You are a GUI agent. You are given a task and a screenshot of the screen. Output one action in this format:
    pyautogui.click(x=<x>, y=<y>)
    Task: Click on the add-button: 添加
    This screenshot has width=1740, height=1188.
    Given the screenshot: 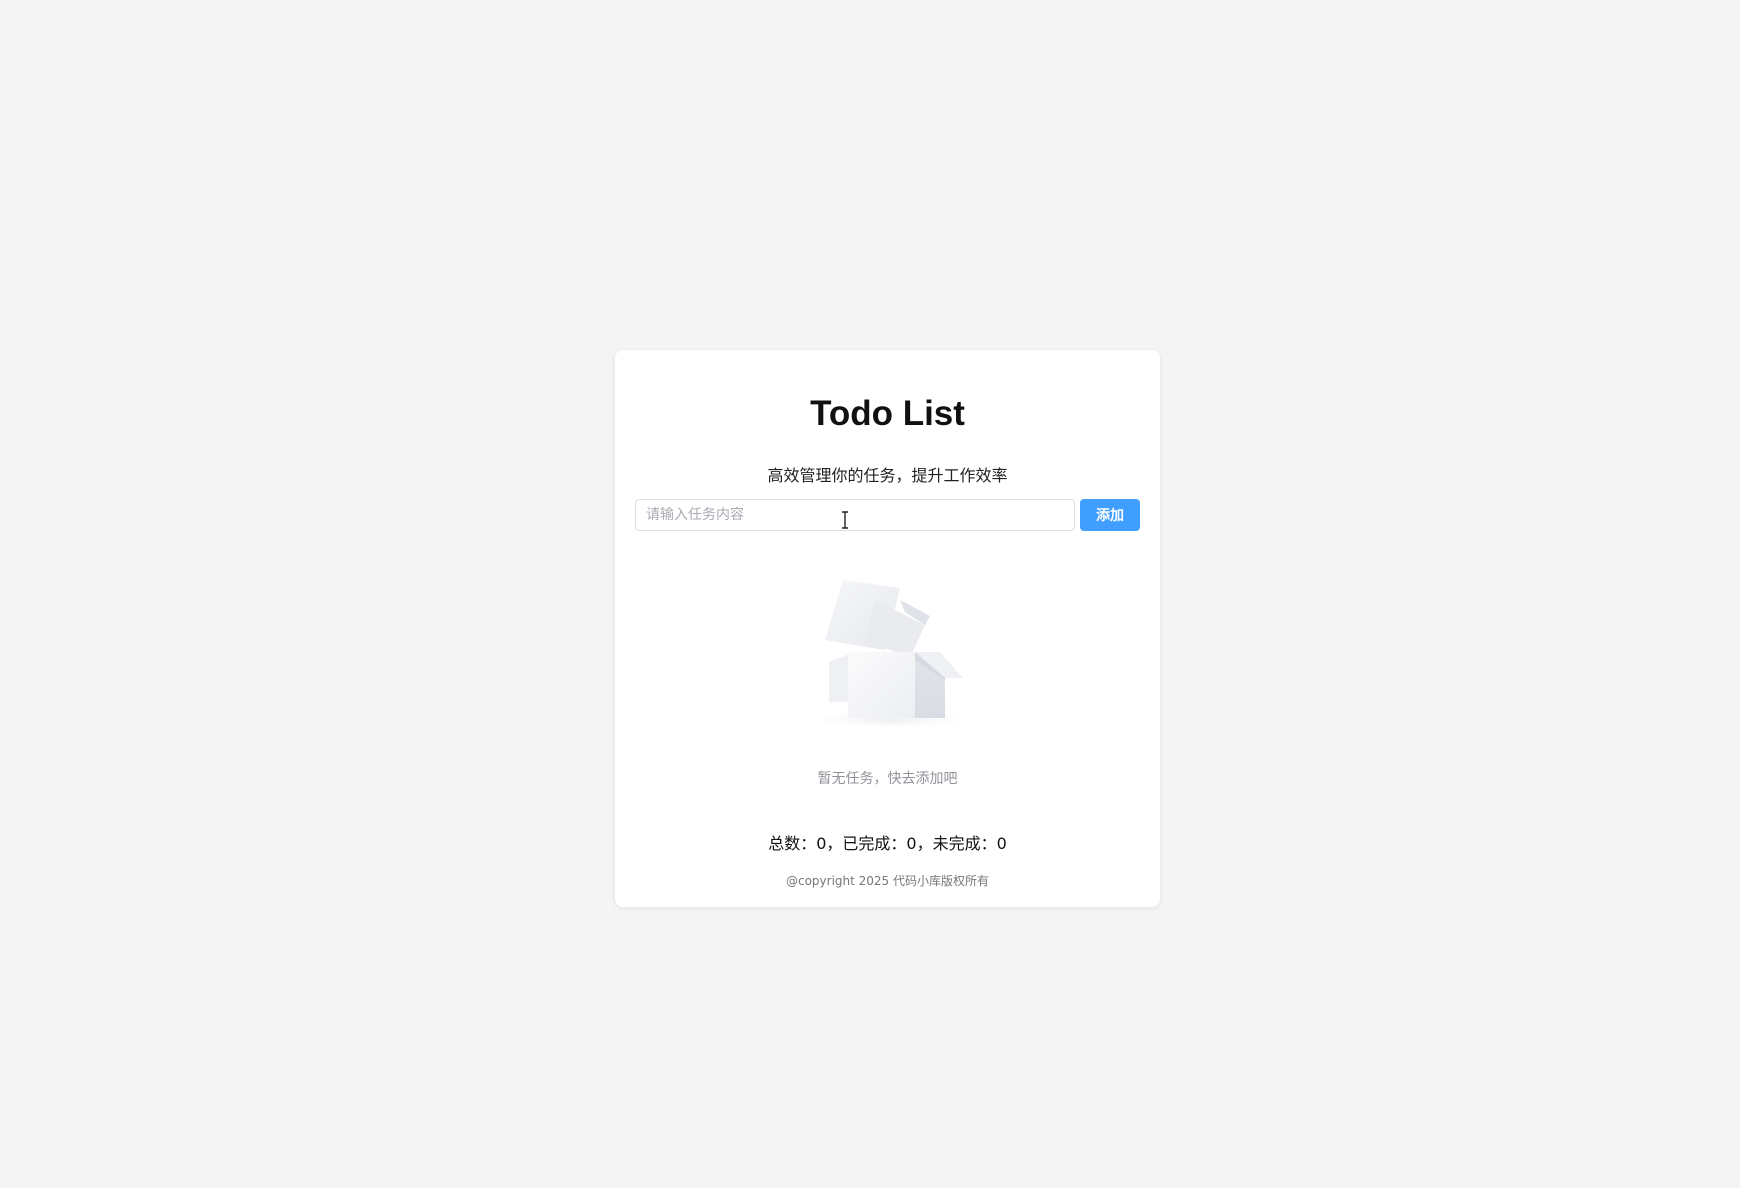 What is the action you would take?
    pyautogui.click(x=1110, y=515)
    